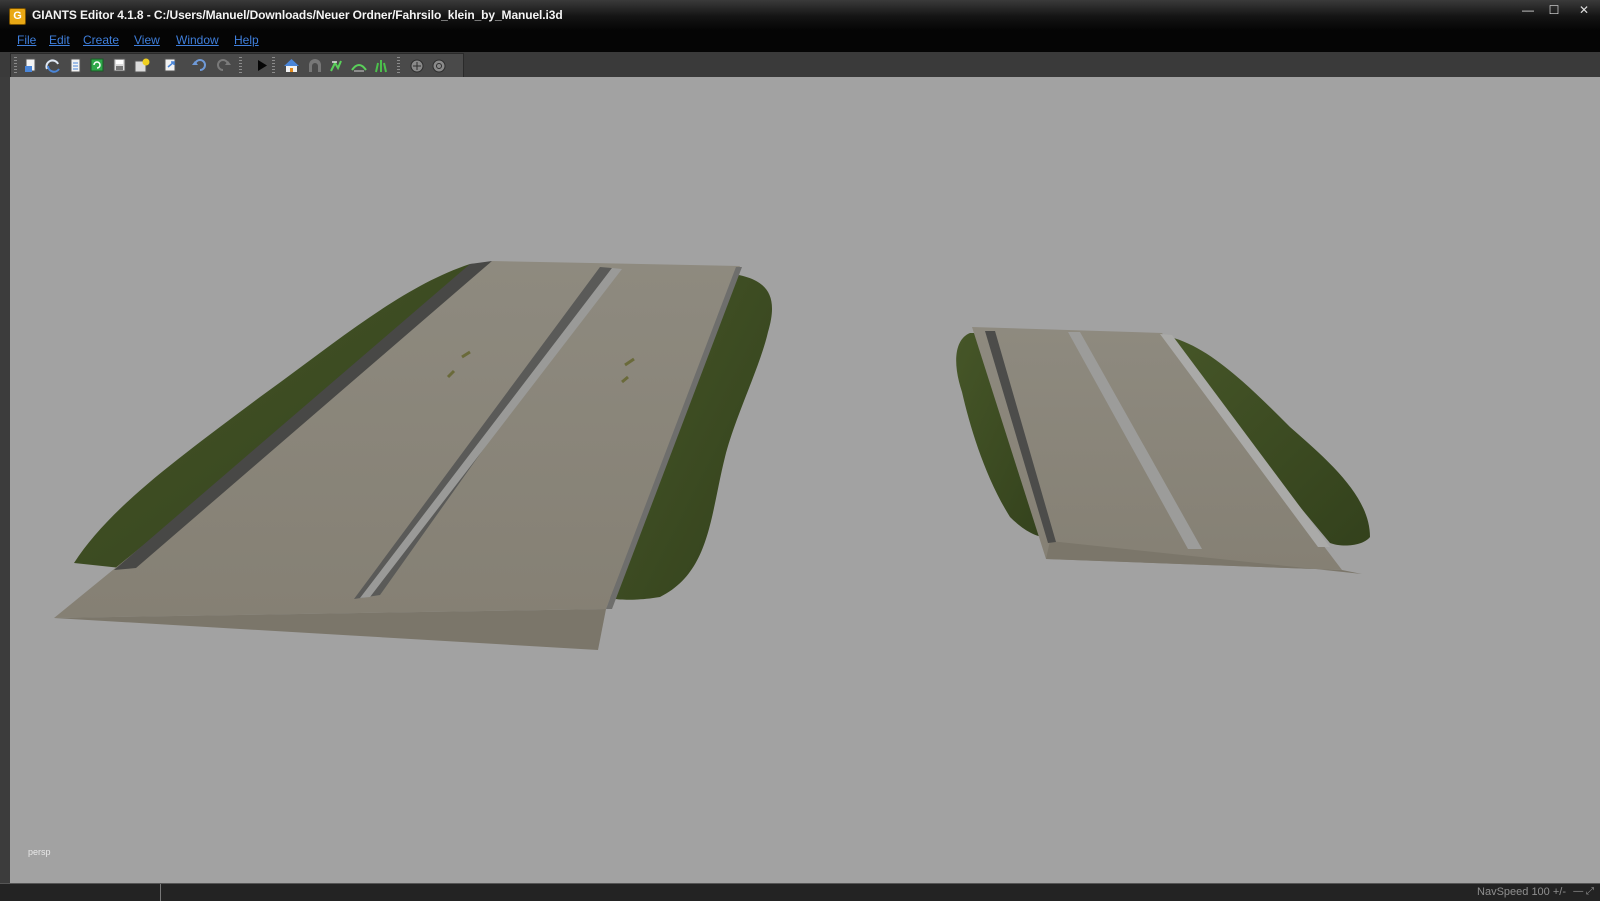 Image resolution: width=1600 pixels, height=901 pixels. I want to click on menu-create: Create, so click(101, 40).